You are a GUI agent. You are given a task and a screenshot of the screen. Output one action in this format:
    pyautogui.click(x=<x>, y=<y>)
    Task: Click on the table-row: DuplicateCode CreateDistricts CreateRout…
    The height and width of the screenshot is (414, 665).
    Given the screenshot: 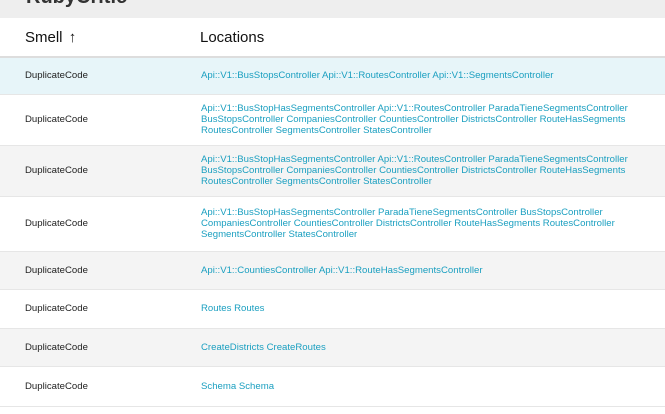 What is the action you would take?
    pyautogui.click(x=332, y=347)
    